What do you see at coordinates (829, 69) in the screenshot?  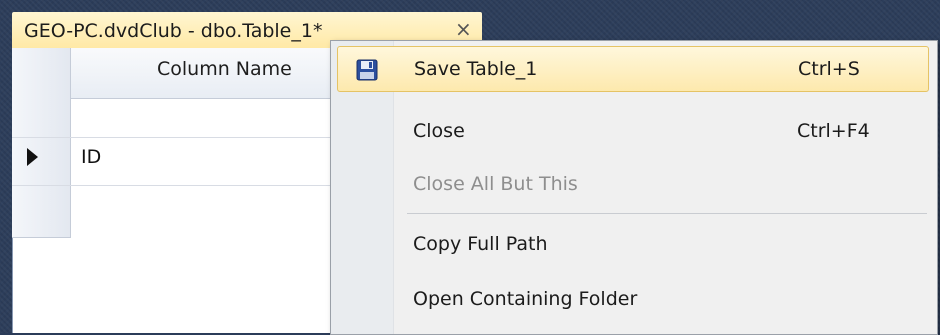 I see `menu-item-shortcut: Ctrl+S` at bounding box center [829, 69].